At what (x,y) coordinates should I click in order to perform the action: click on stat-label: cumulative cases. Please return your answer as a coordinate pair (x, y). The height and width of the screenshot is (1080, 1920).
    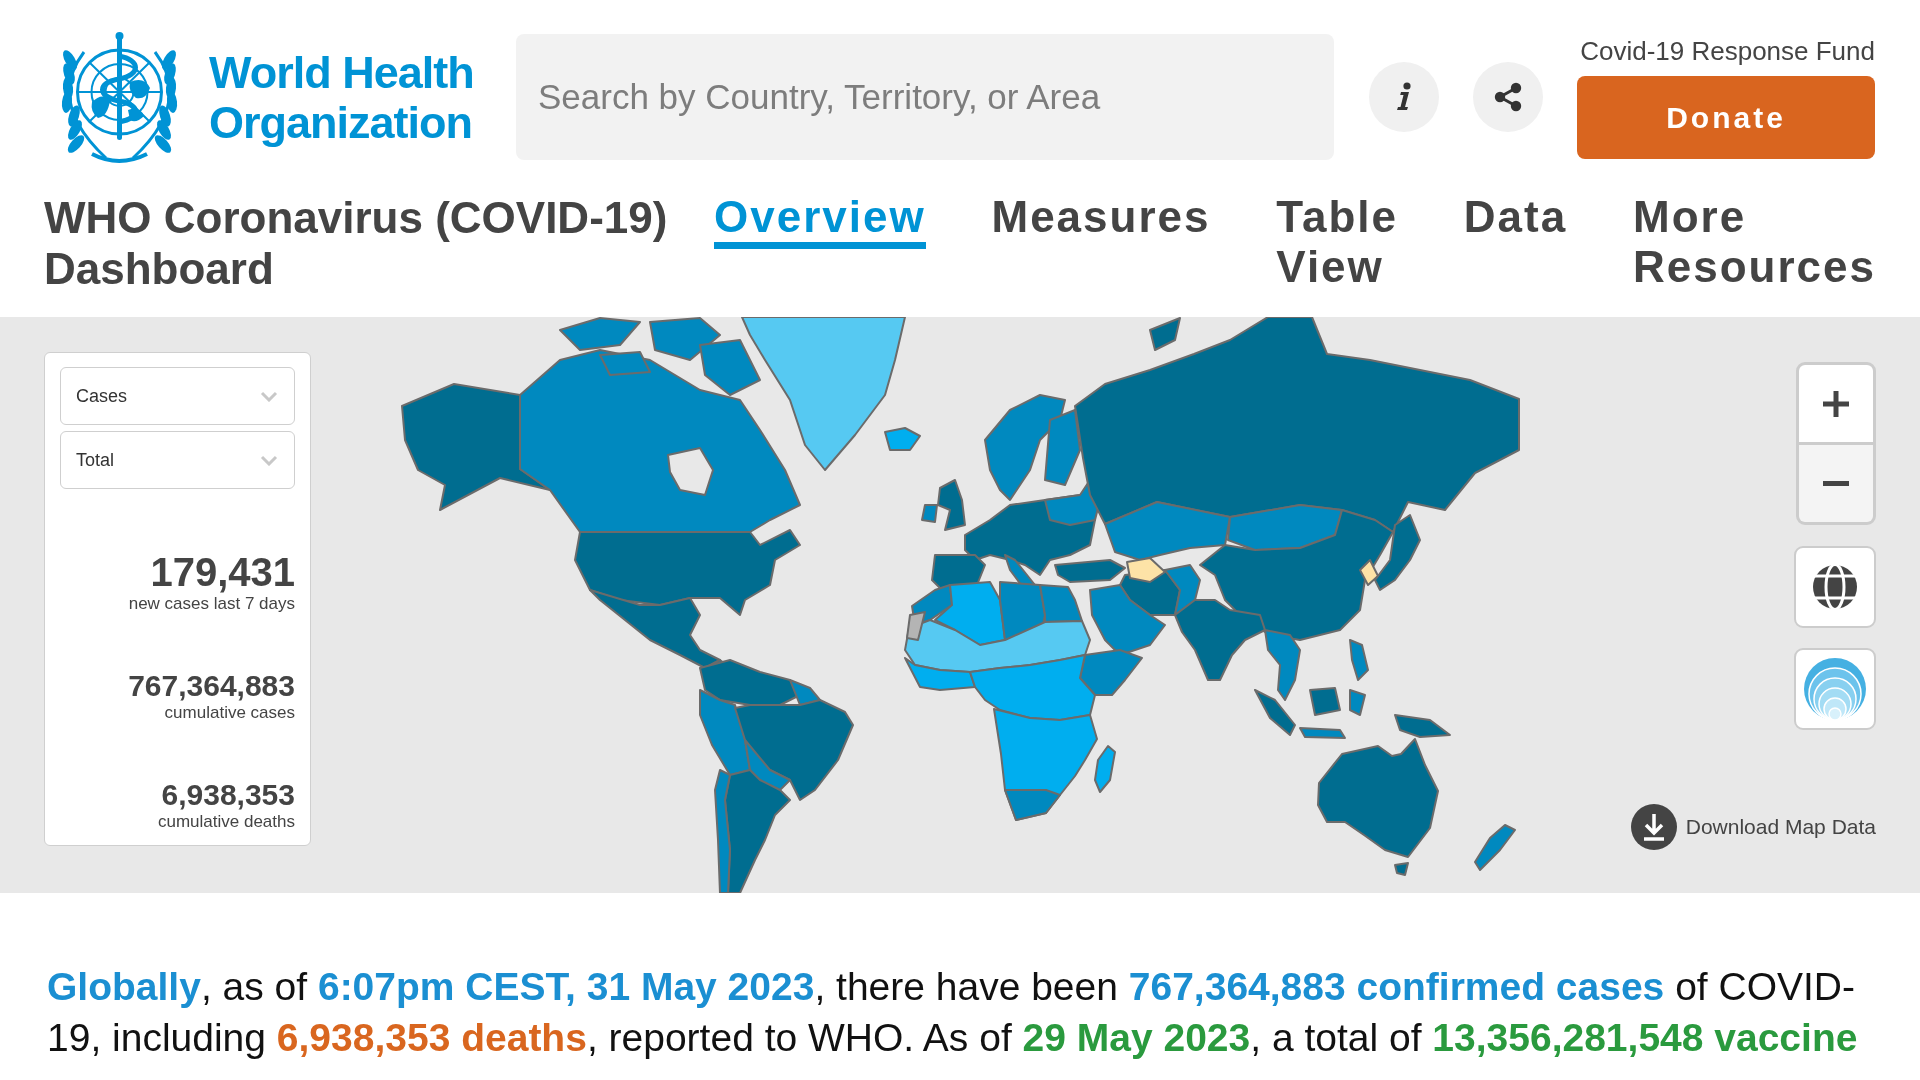
    Looking at the image, I should click on (229, 713).